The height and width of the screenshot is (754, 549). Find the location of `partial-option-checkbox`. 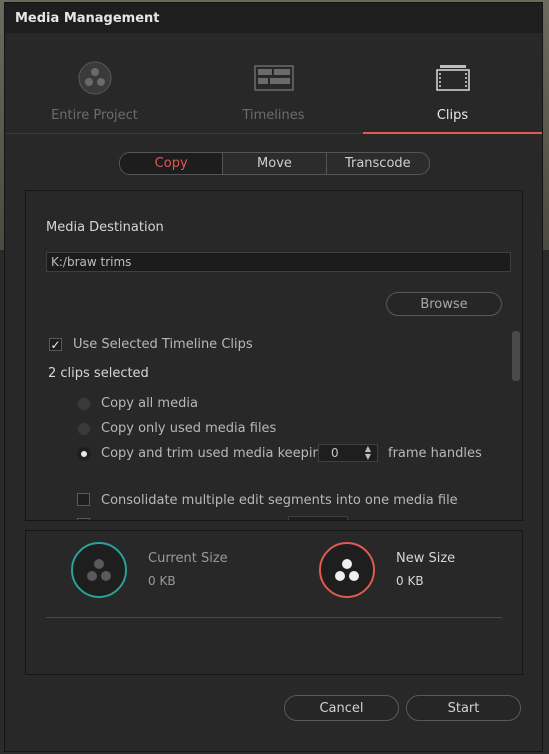

partial-option-checkbox is located at coordinates (83, 519).